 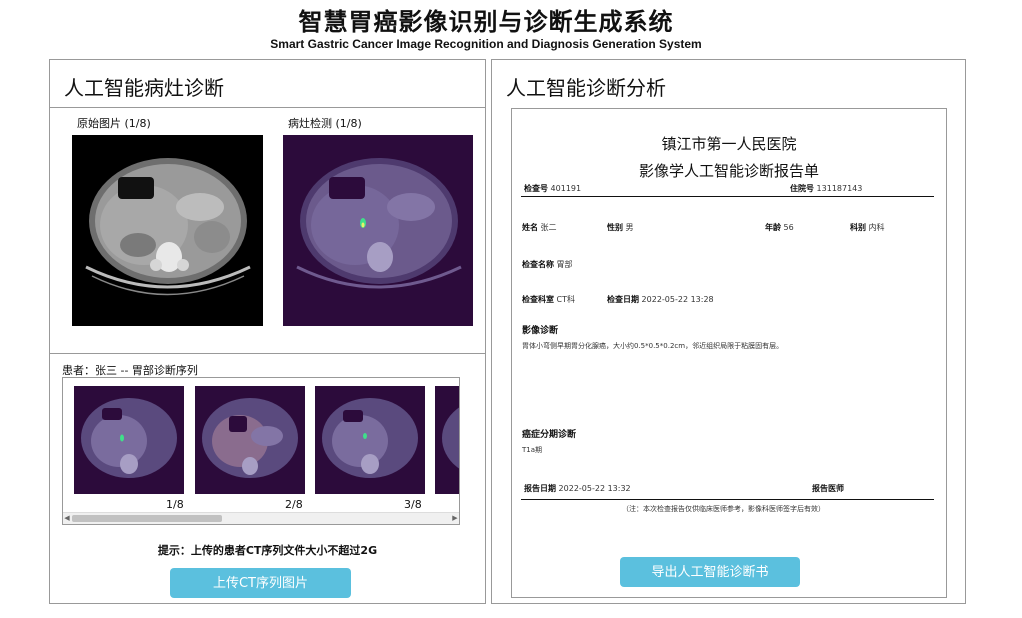 What do you see at coordinates (167, 230) in the screenshot?
I see `original-ct-image` at bounding box center [167, 230].